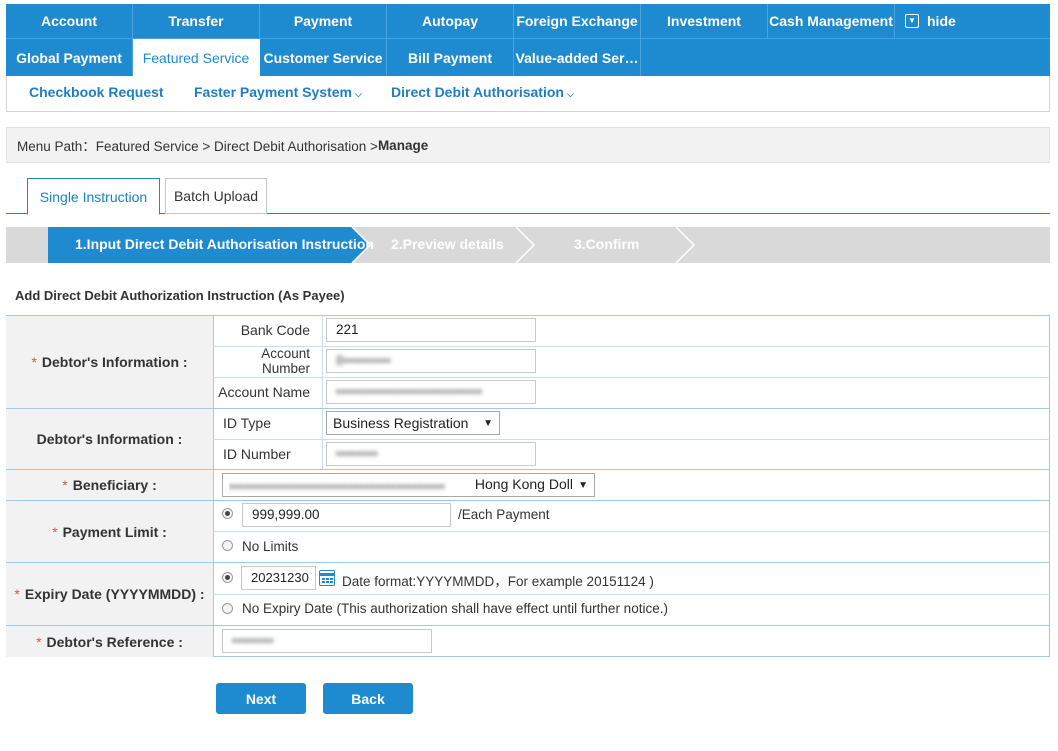 This screenshot has width=1058, height=751. Describe the element at coordinates (114, 594) in the screenshot. I see `expiry-date-label-text: Expiry Date (YYYYMMDD) :` at that location.